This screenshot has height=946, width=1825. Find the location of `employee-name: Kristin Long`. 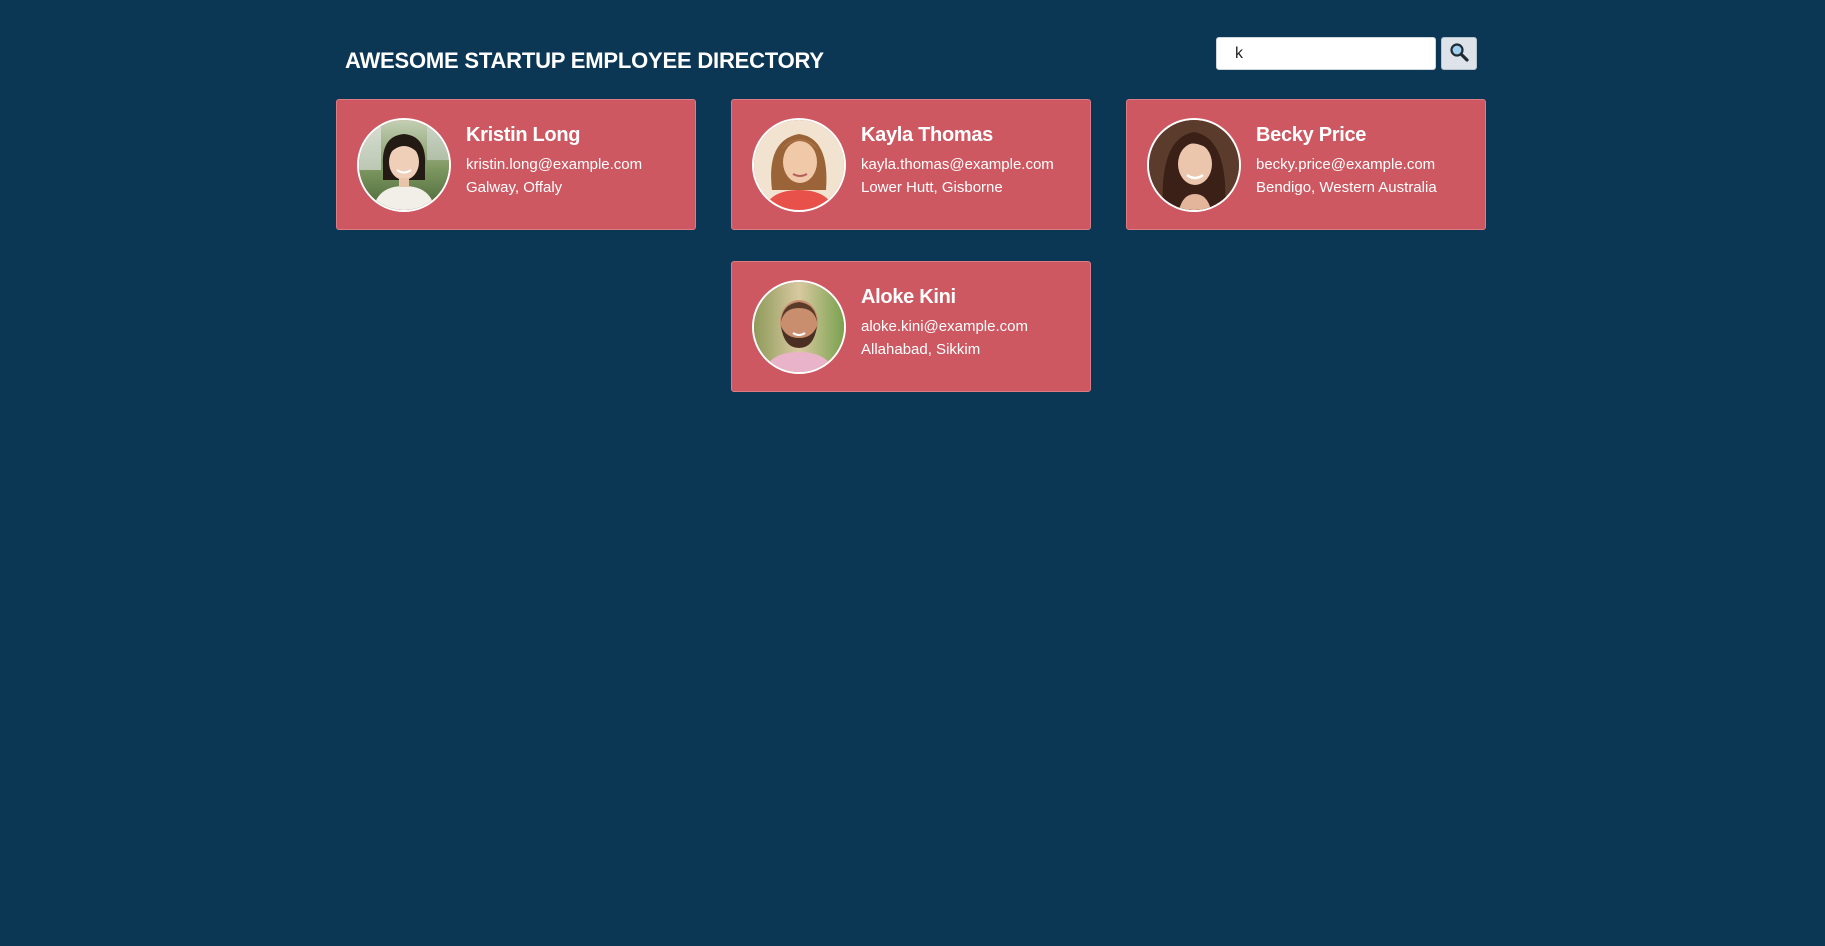

employee-name: Kristin Long is located at coordinates (523, 135).